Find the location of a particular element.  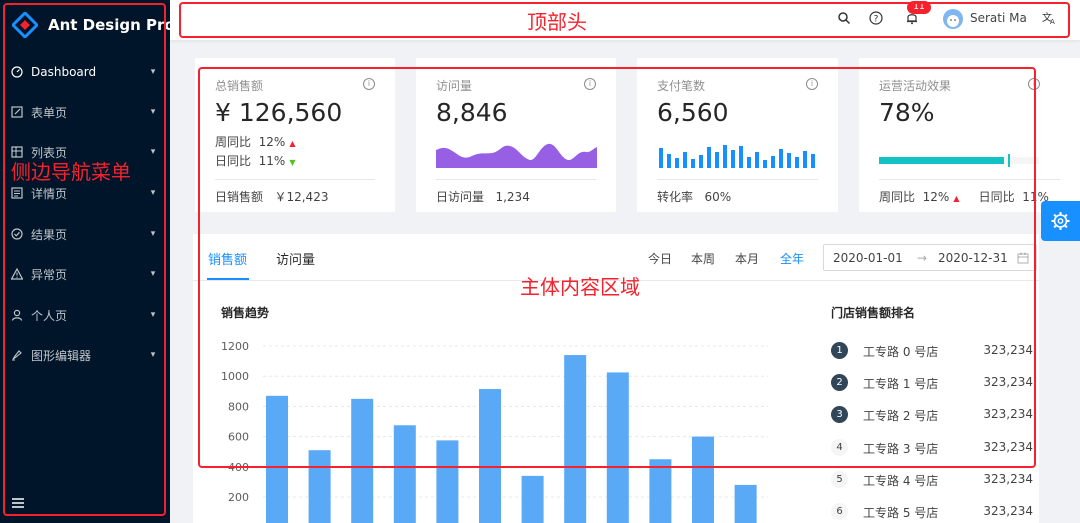

trend-label: 日同比 is located at coordinates (233, 161).